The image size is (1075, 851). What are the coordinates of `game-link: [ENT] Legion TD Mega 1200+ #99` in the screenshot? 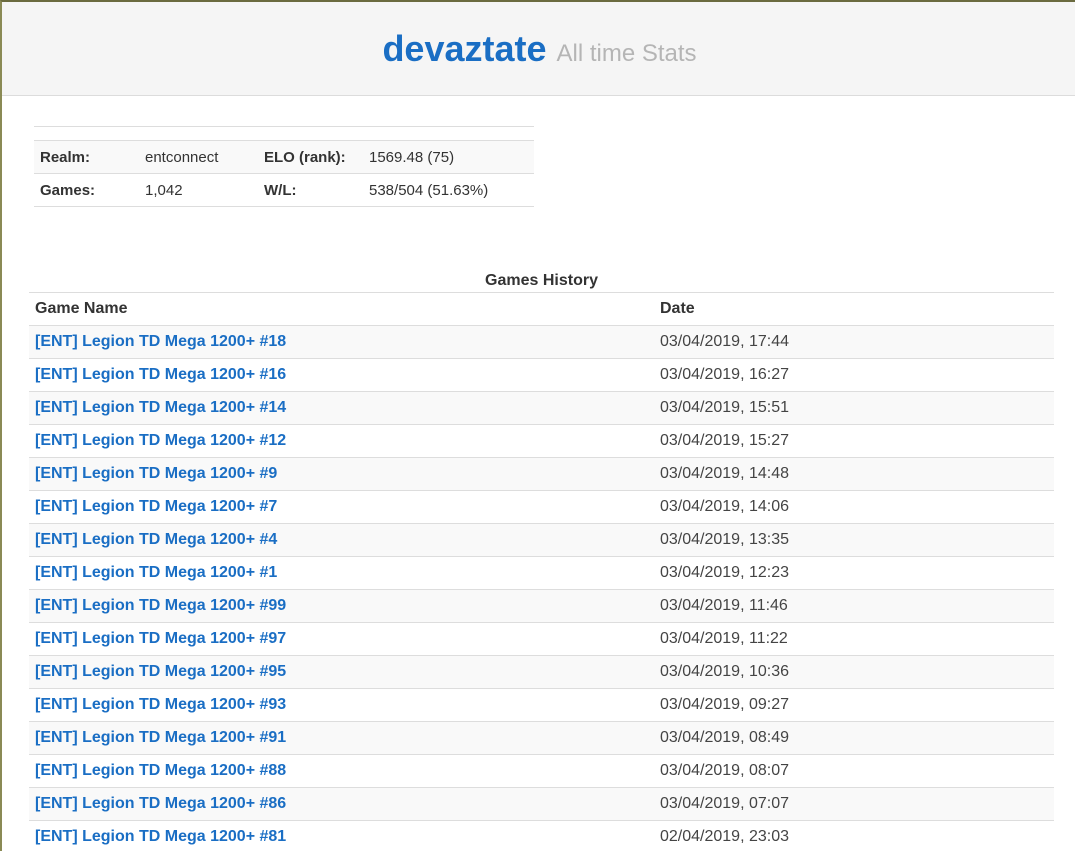 It's located at (160, 605).